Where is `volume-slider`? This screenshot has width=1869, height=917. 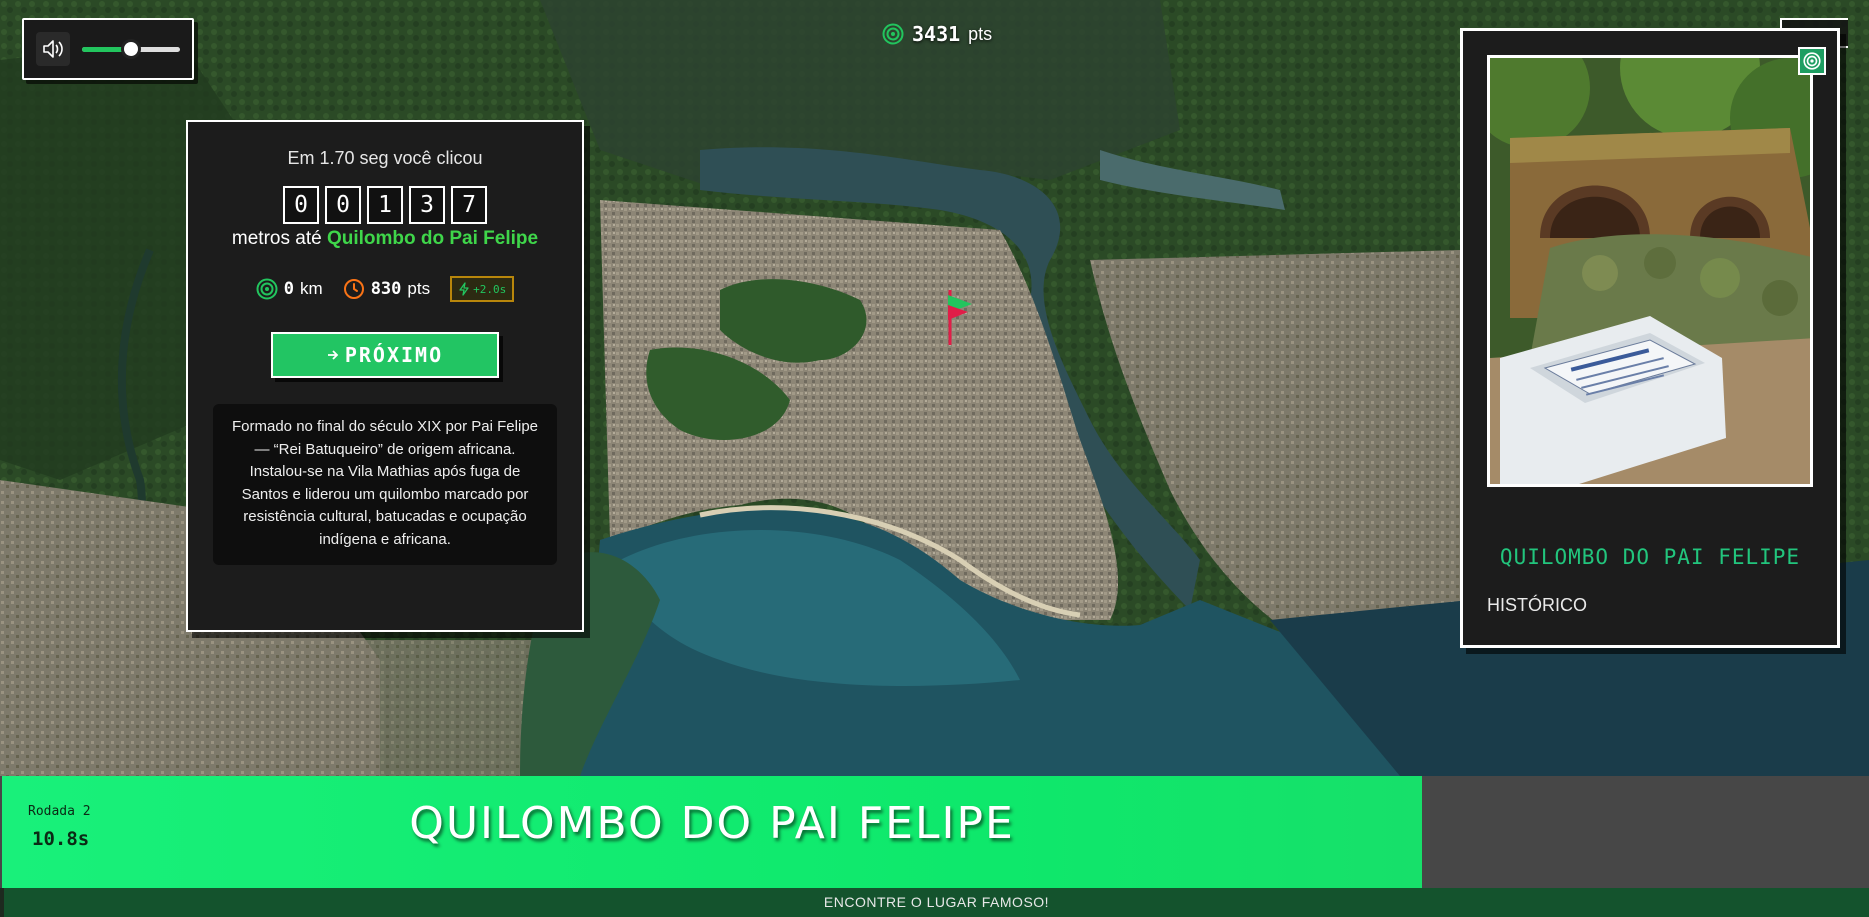 volume-slider is located at coordinates (131, 48).